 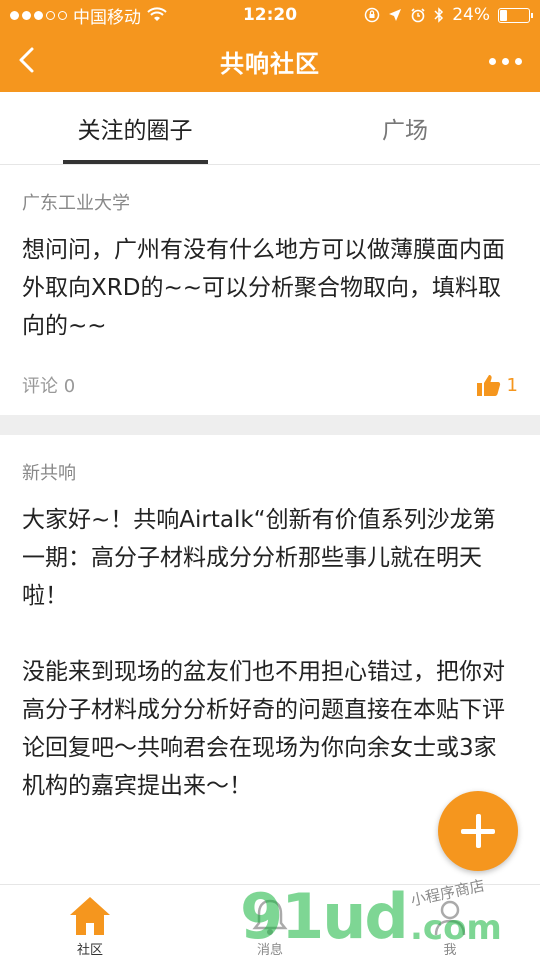 What do you see at coordinates (405, 128) in the screenshot?
I see `tab-plaza: 广场` at bounding box center [405, 128].